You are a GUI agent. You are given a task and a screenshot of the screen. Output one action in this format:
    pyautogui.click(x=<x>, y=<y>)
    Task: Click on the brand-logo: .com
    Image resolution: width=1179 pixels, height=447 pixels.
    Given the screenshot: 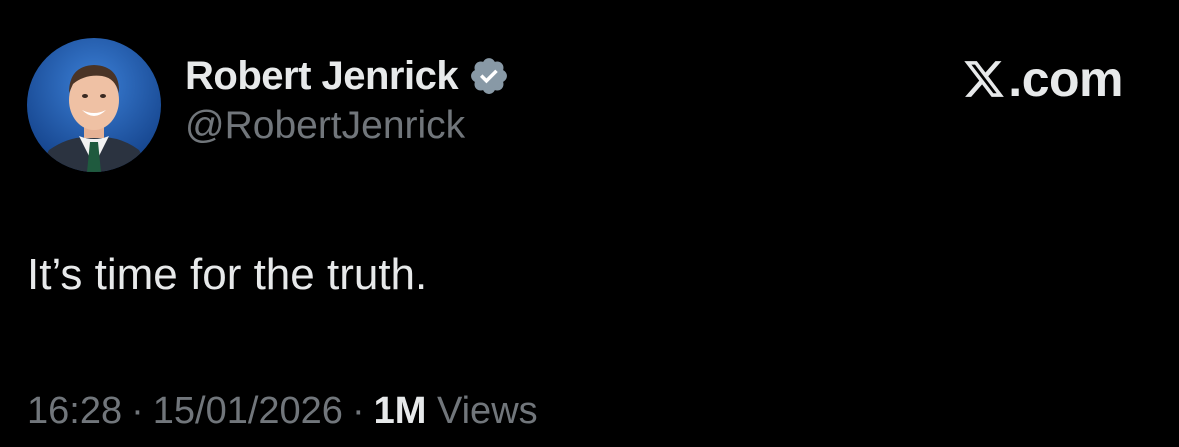 What is the action you would take?
    pyautogui.click(x=1042, y=79)
    